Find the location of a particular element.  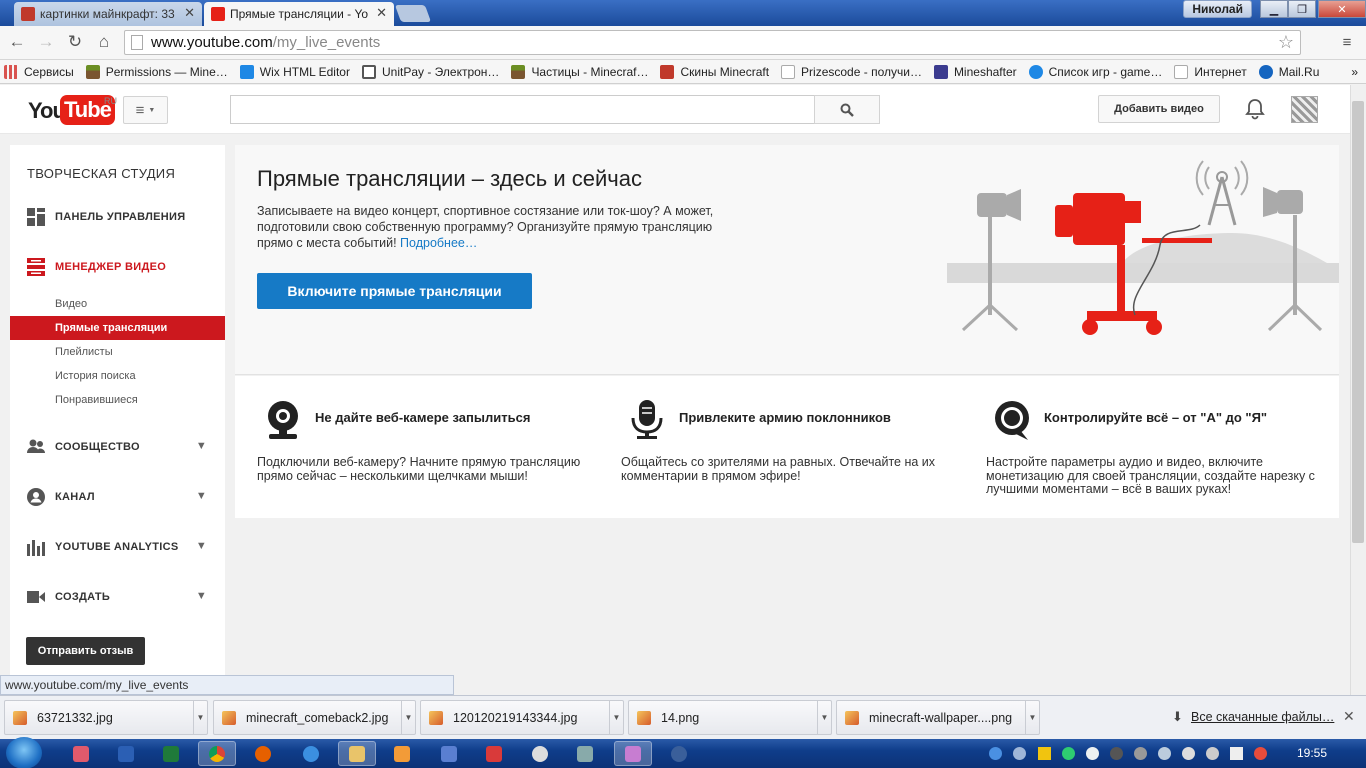

sidebar-item-analytics: YOUTUBE ANALYTICS ▼ is located at coordinates (117, 547).